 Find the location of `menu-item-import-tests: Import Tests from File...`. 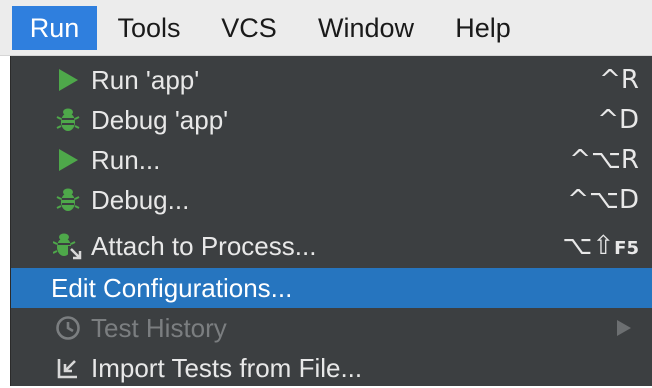

menu-item-import-tests: Import Tests from File... is located at coordinates (331, 368).